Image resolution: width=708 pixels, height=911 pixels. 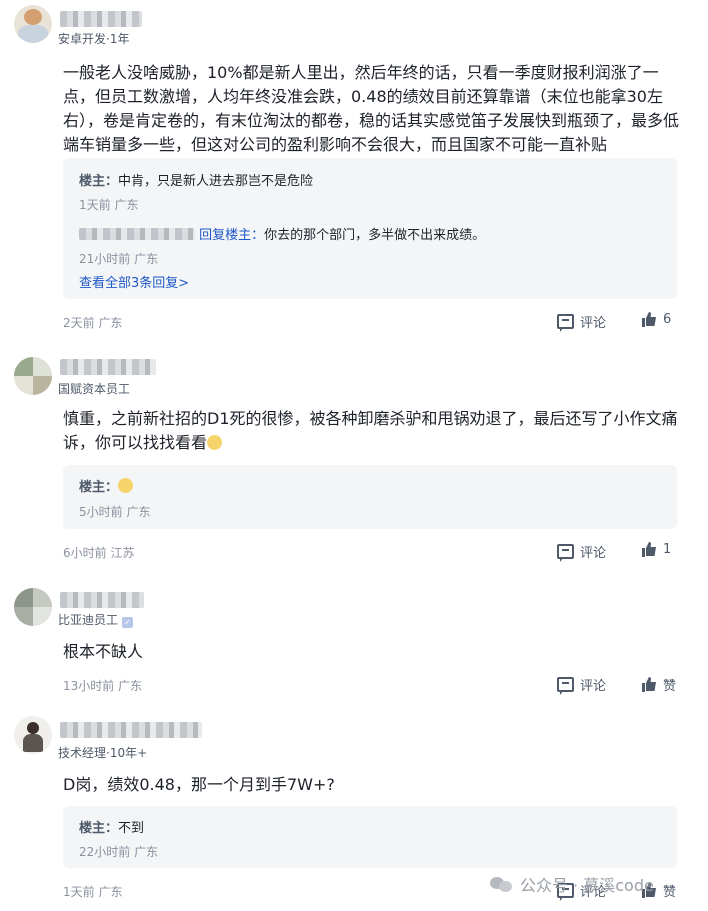 I want to click on reply-text: 不到, so click(x=131, y=828).